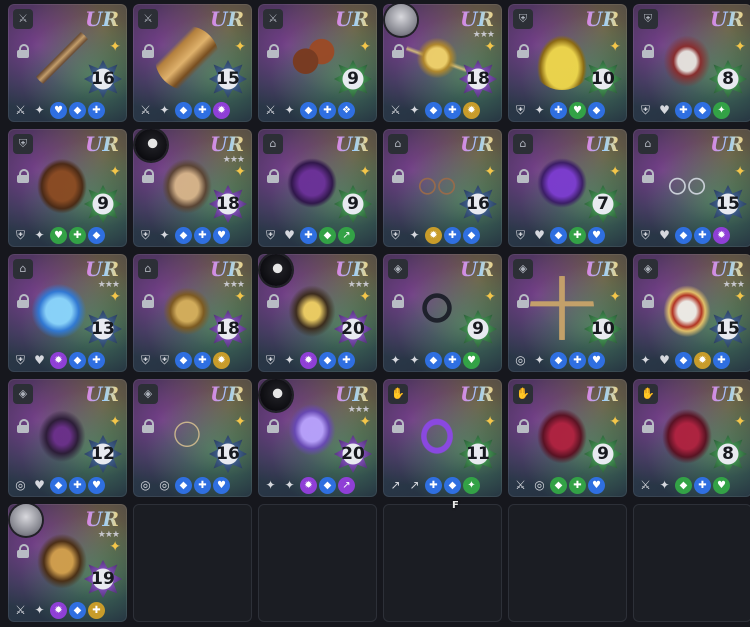 This screenshot has height=627, width=750. Describe the element at coordinates (567, 63) in the screenshot. I see `equipment-card: ⛨ UR ✦ 10 ⛨ ✦ ✚ ♥ ◆` at that location.